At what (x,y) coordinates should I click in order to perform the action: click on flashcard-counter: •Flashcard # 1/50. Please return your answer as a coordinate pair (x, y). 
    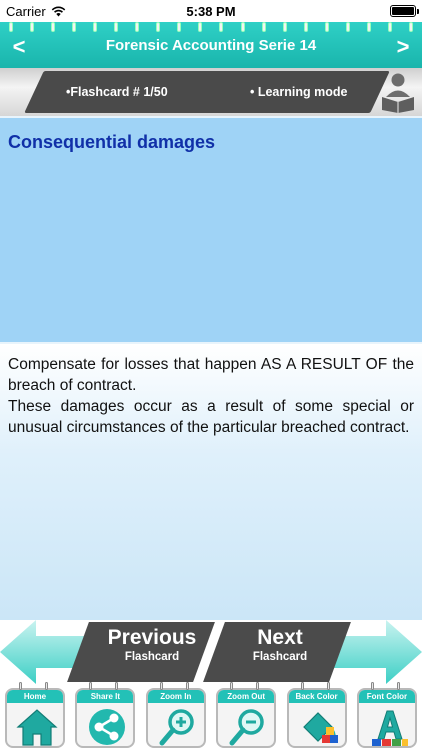
    Looking at the image, I should click on (117, 92).